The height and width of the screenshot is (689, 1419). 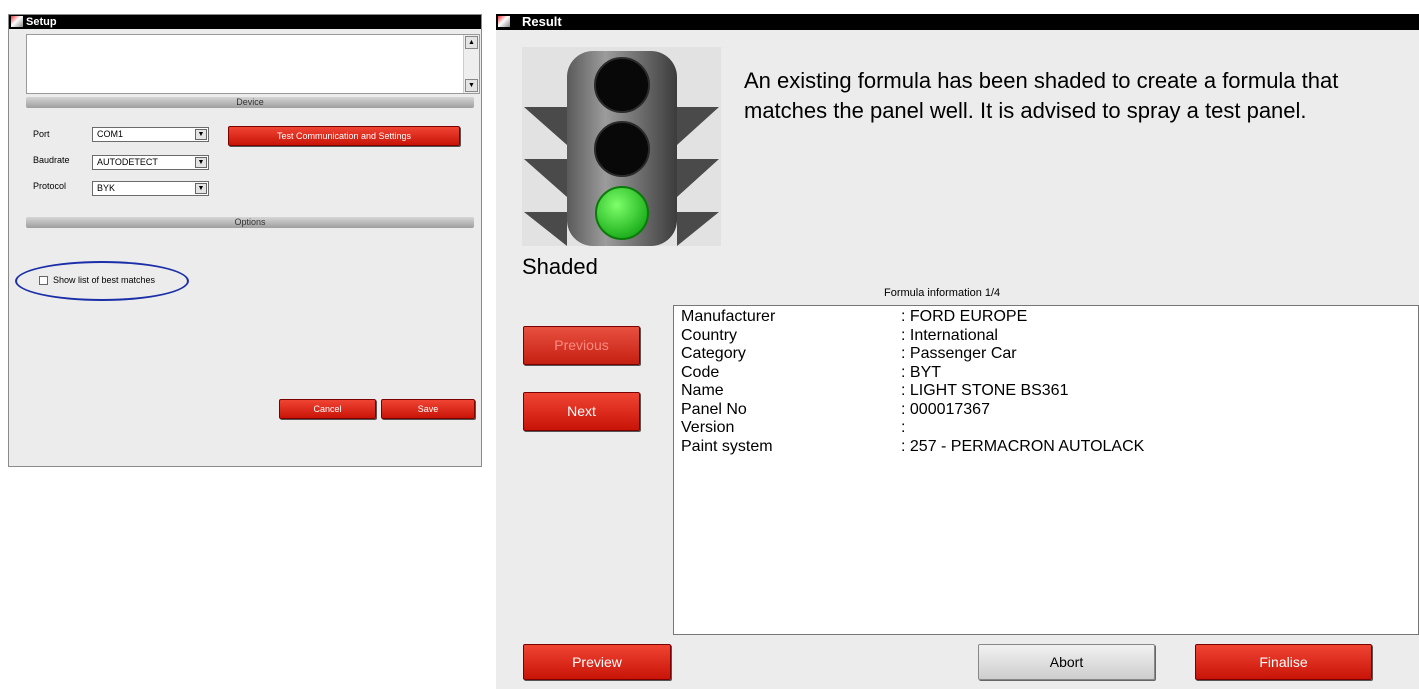 What do you see at coordinates (985, 390) in the screenshot?
I see `formula-info-value: : LIGHT STONE BS361` at bounding box center [985, 390].